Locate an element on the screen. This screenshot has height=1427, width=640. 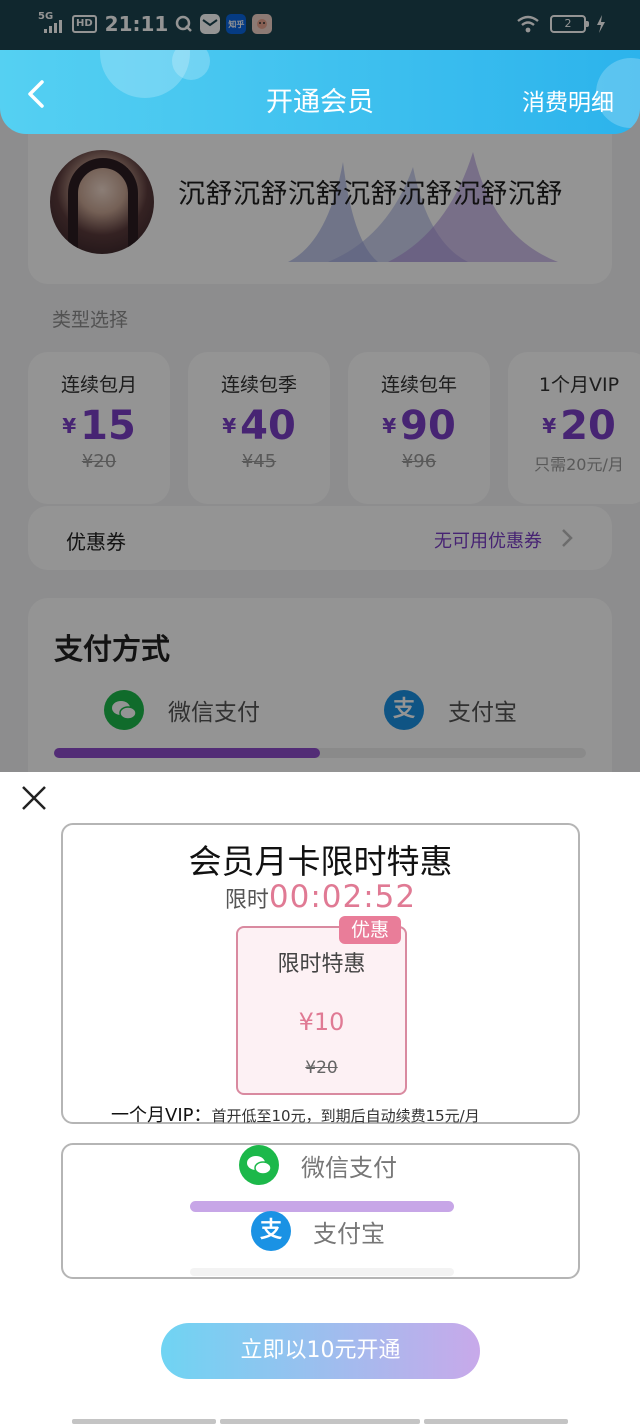
offer-title: 会员月卡限时特惠 is located at coordinates (320, 861).